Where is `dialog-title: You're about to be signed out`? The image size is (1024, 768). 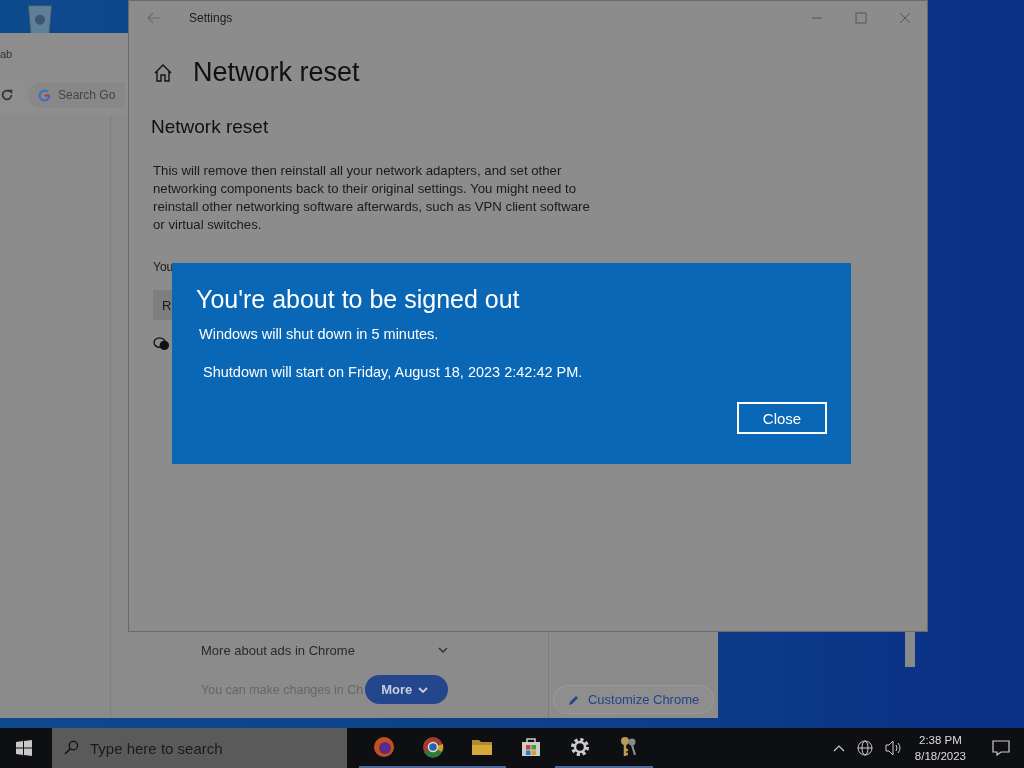
dialog-title: You're about to be signed out is located at coordinates (358, 299).